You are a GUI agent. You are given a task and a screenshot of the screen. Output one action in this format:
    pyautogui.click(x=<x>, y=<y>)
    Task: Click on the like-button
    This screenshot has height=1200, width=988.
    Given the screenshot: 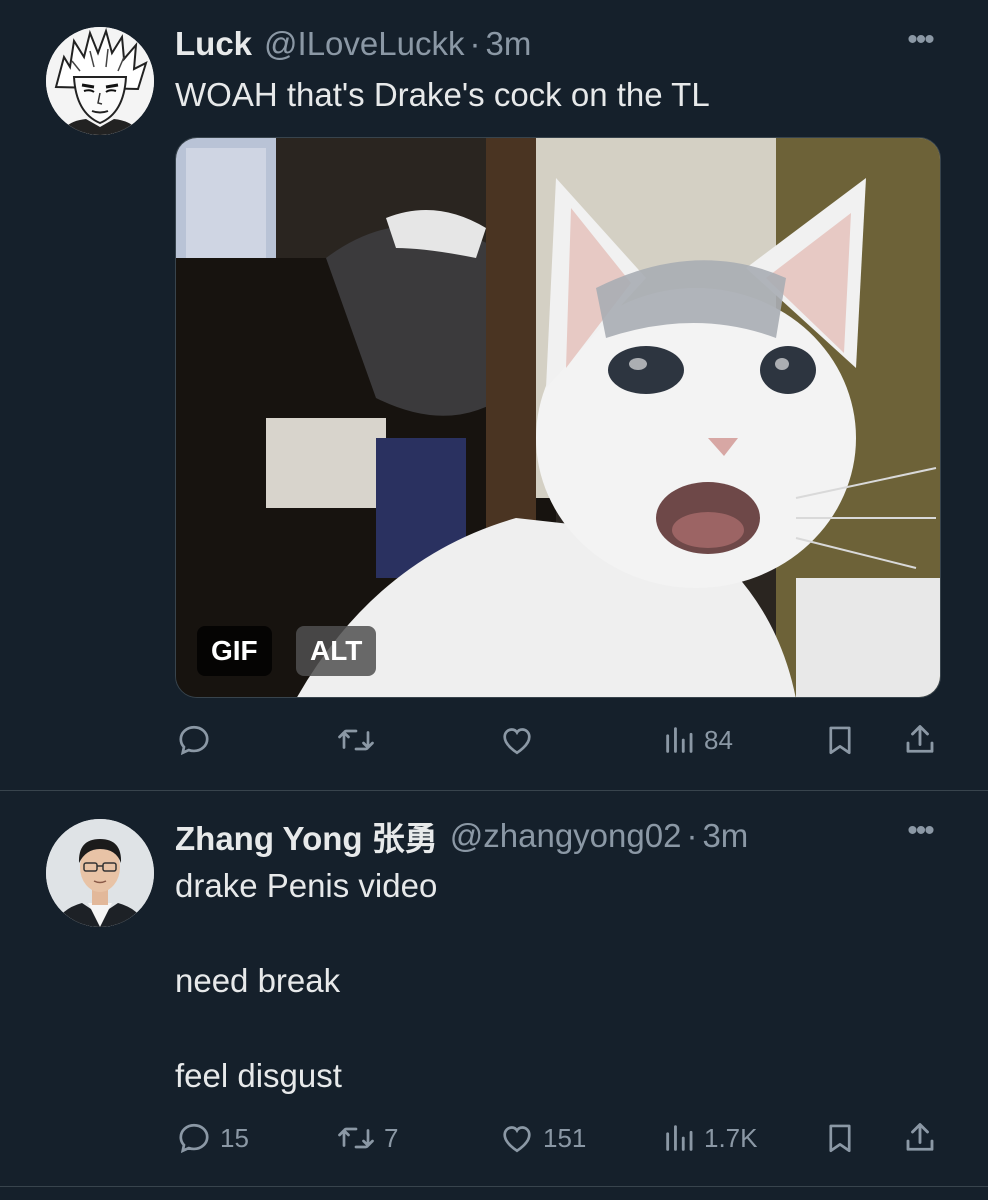 What is the action you would take?
    pyautogui.click(x=517, y=740)
    